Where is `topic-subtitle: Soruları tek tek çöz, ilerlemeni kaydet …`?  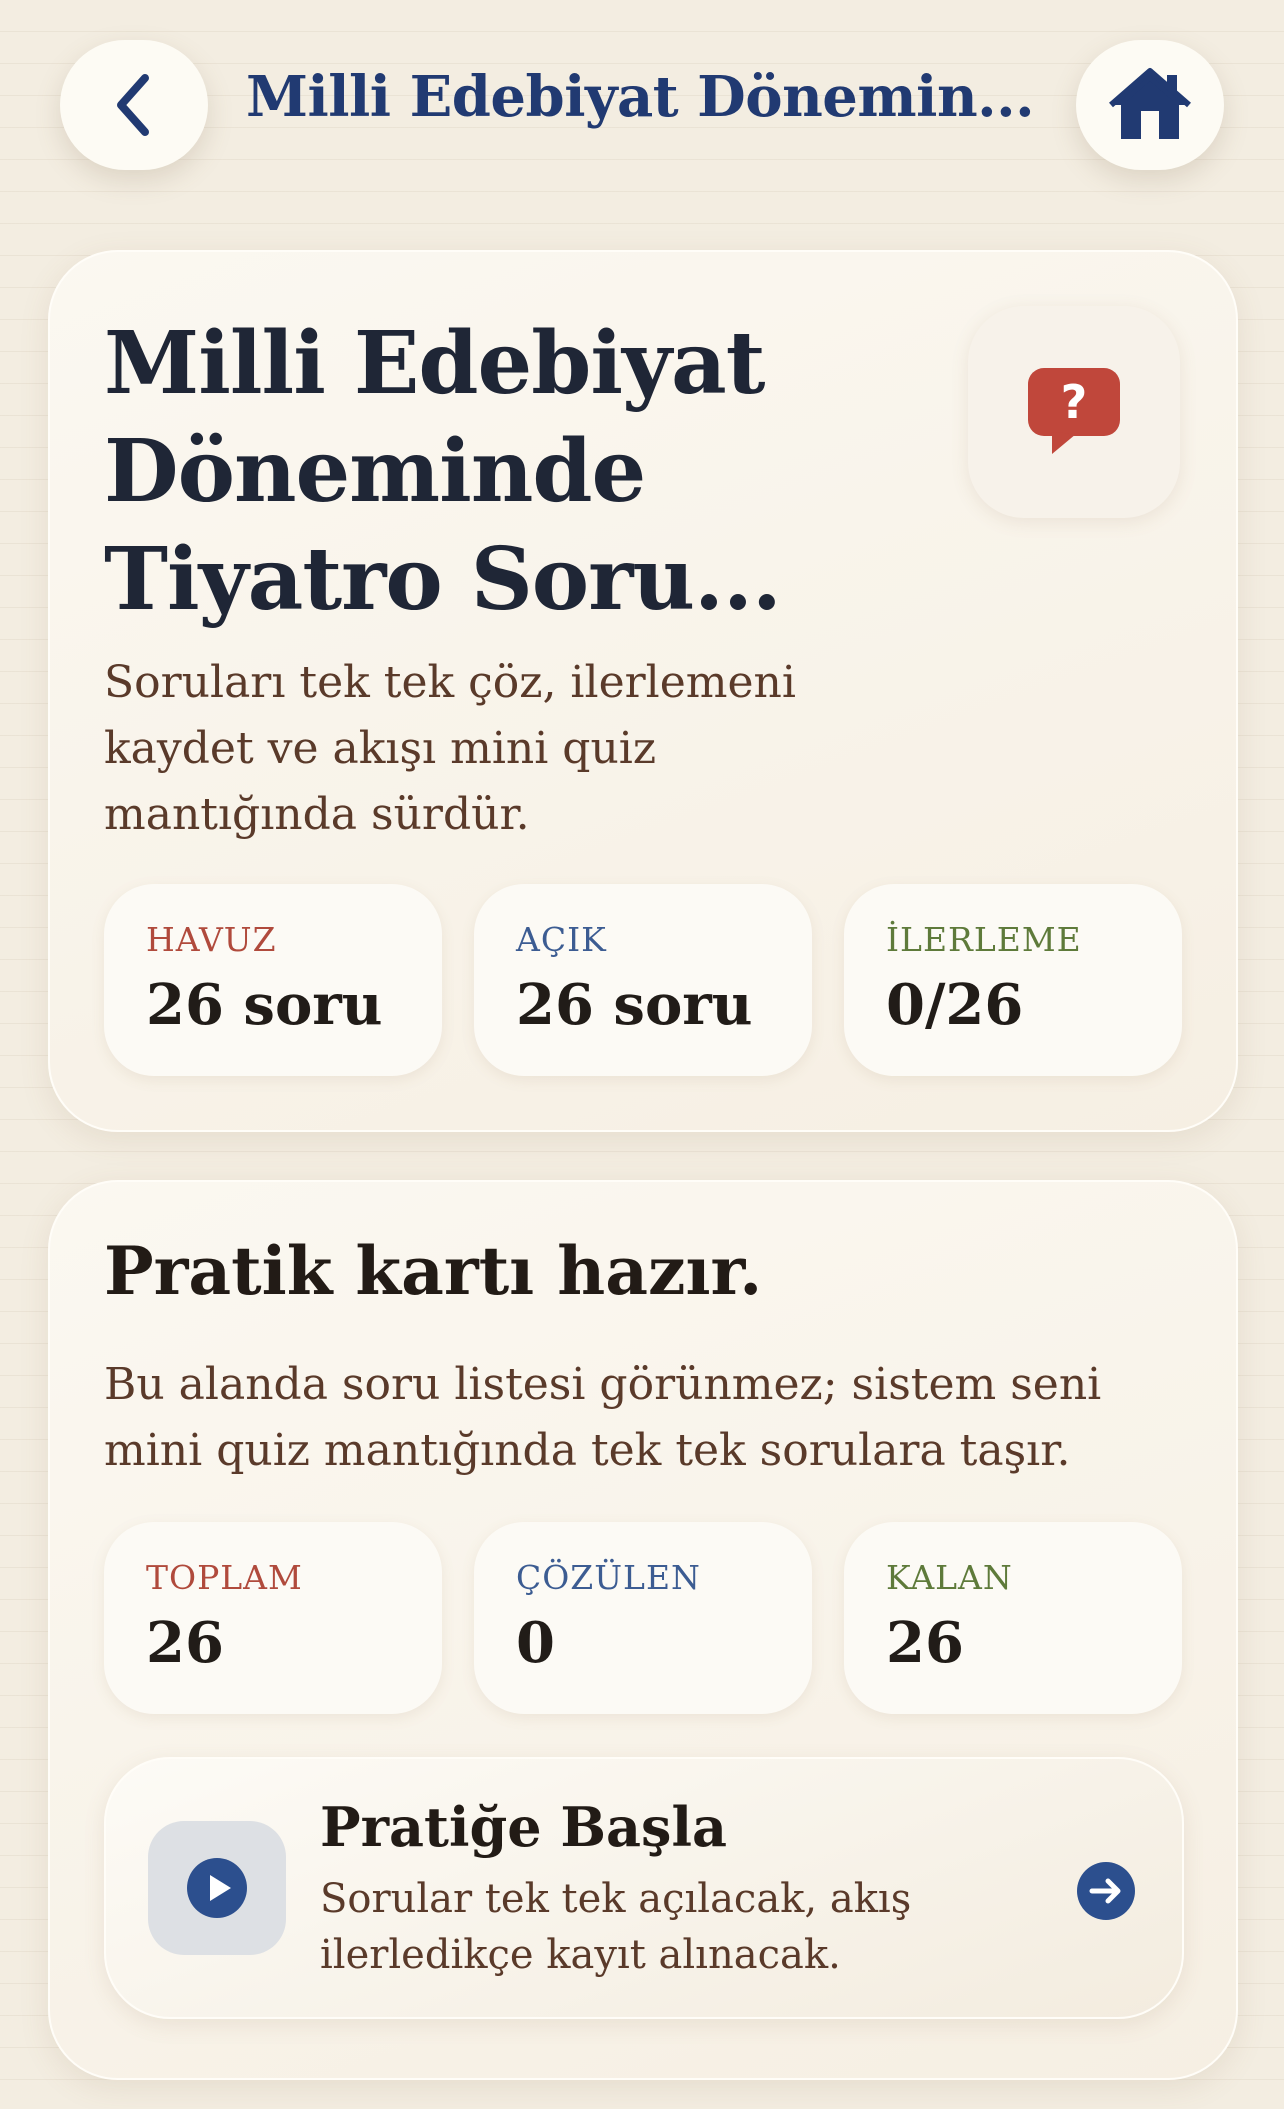 topic-subtitle: Soruları tek tek çöz, ilerlemeni kaydet … is located at coordinates (450, 748).